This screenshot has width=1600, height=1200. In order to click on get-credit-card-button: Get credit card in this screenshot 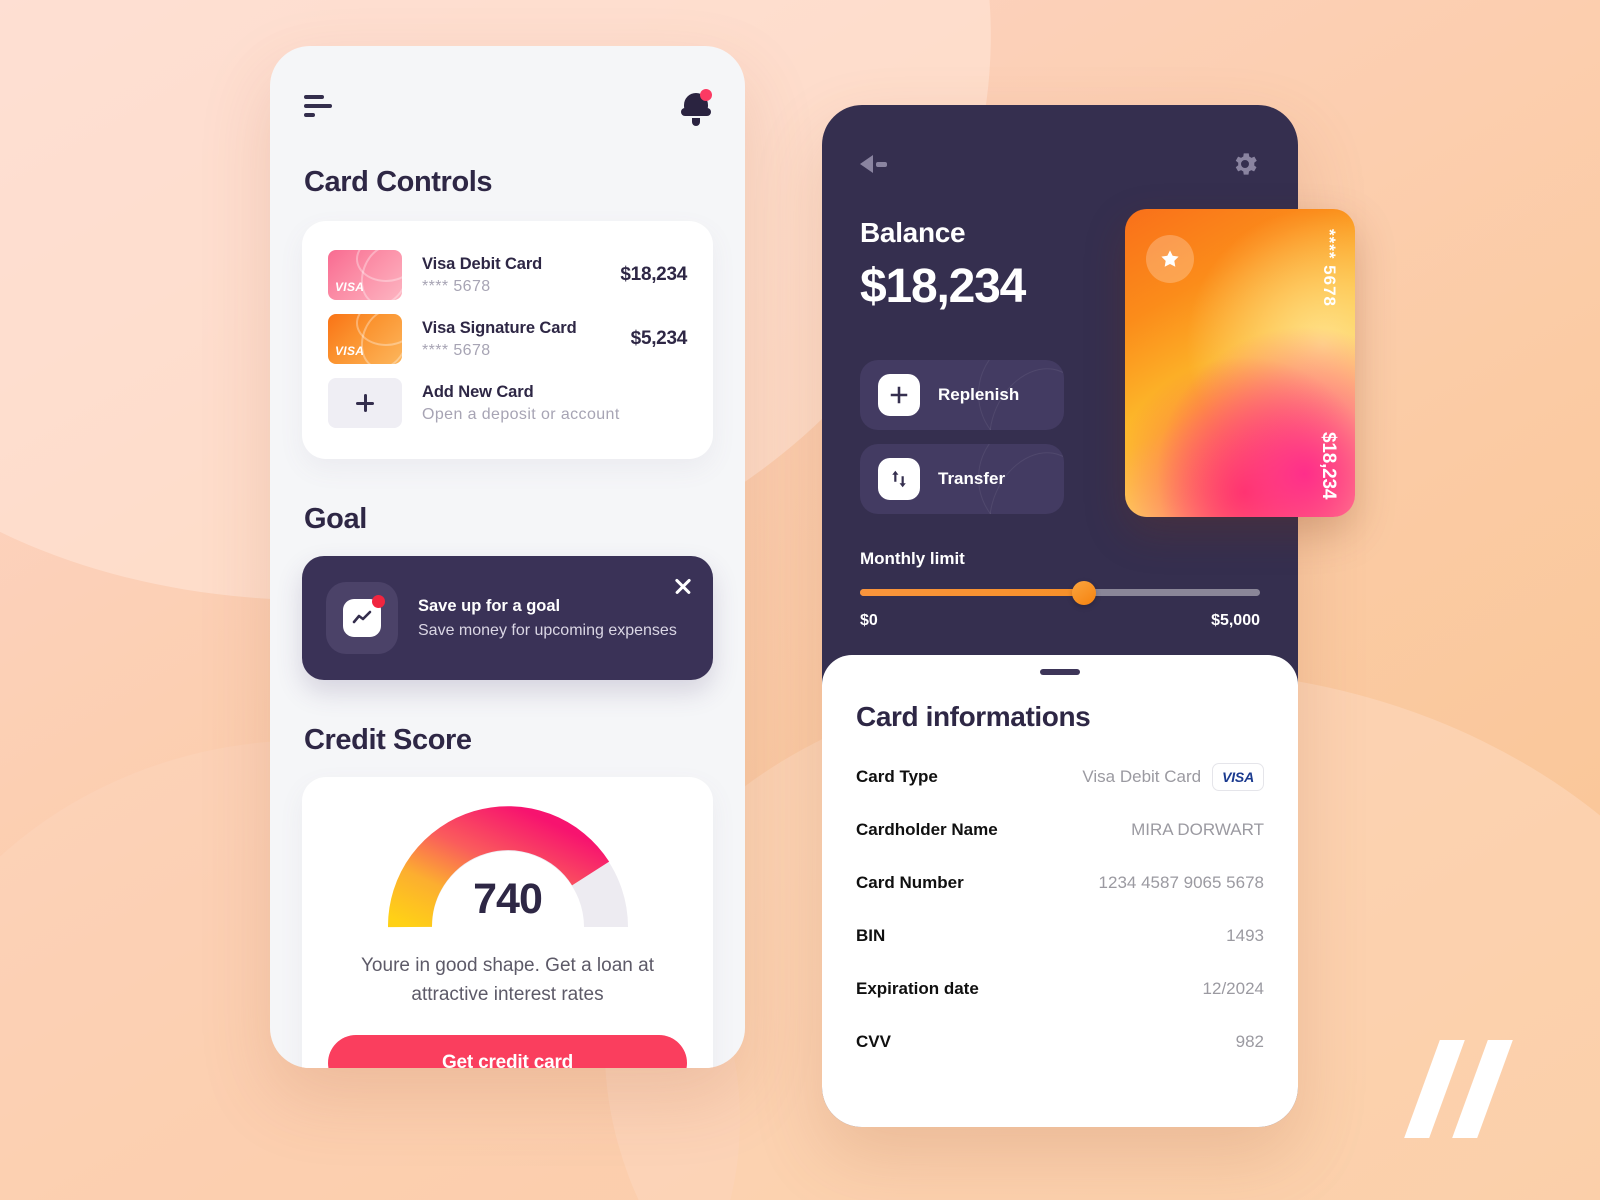, I will do `click(507, 1051)`.